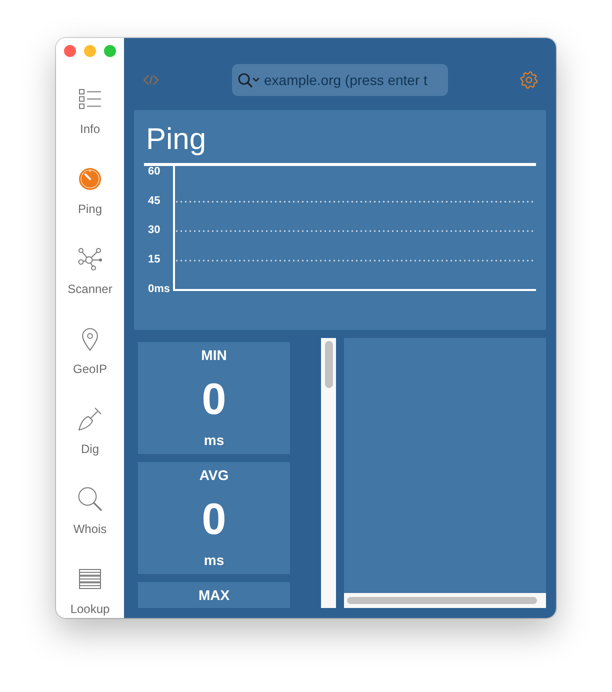  What do you see at coordinates (90, 419) in the screenshot?
I see `shovel-icon` at bounding box center [90, 419].